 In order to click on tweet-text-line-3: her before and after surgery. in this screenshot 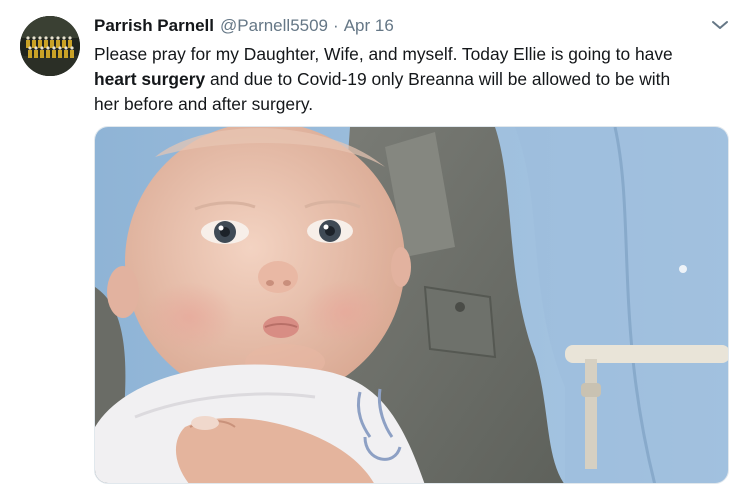, I will do `click(204, 104)`.